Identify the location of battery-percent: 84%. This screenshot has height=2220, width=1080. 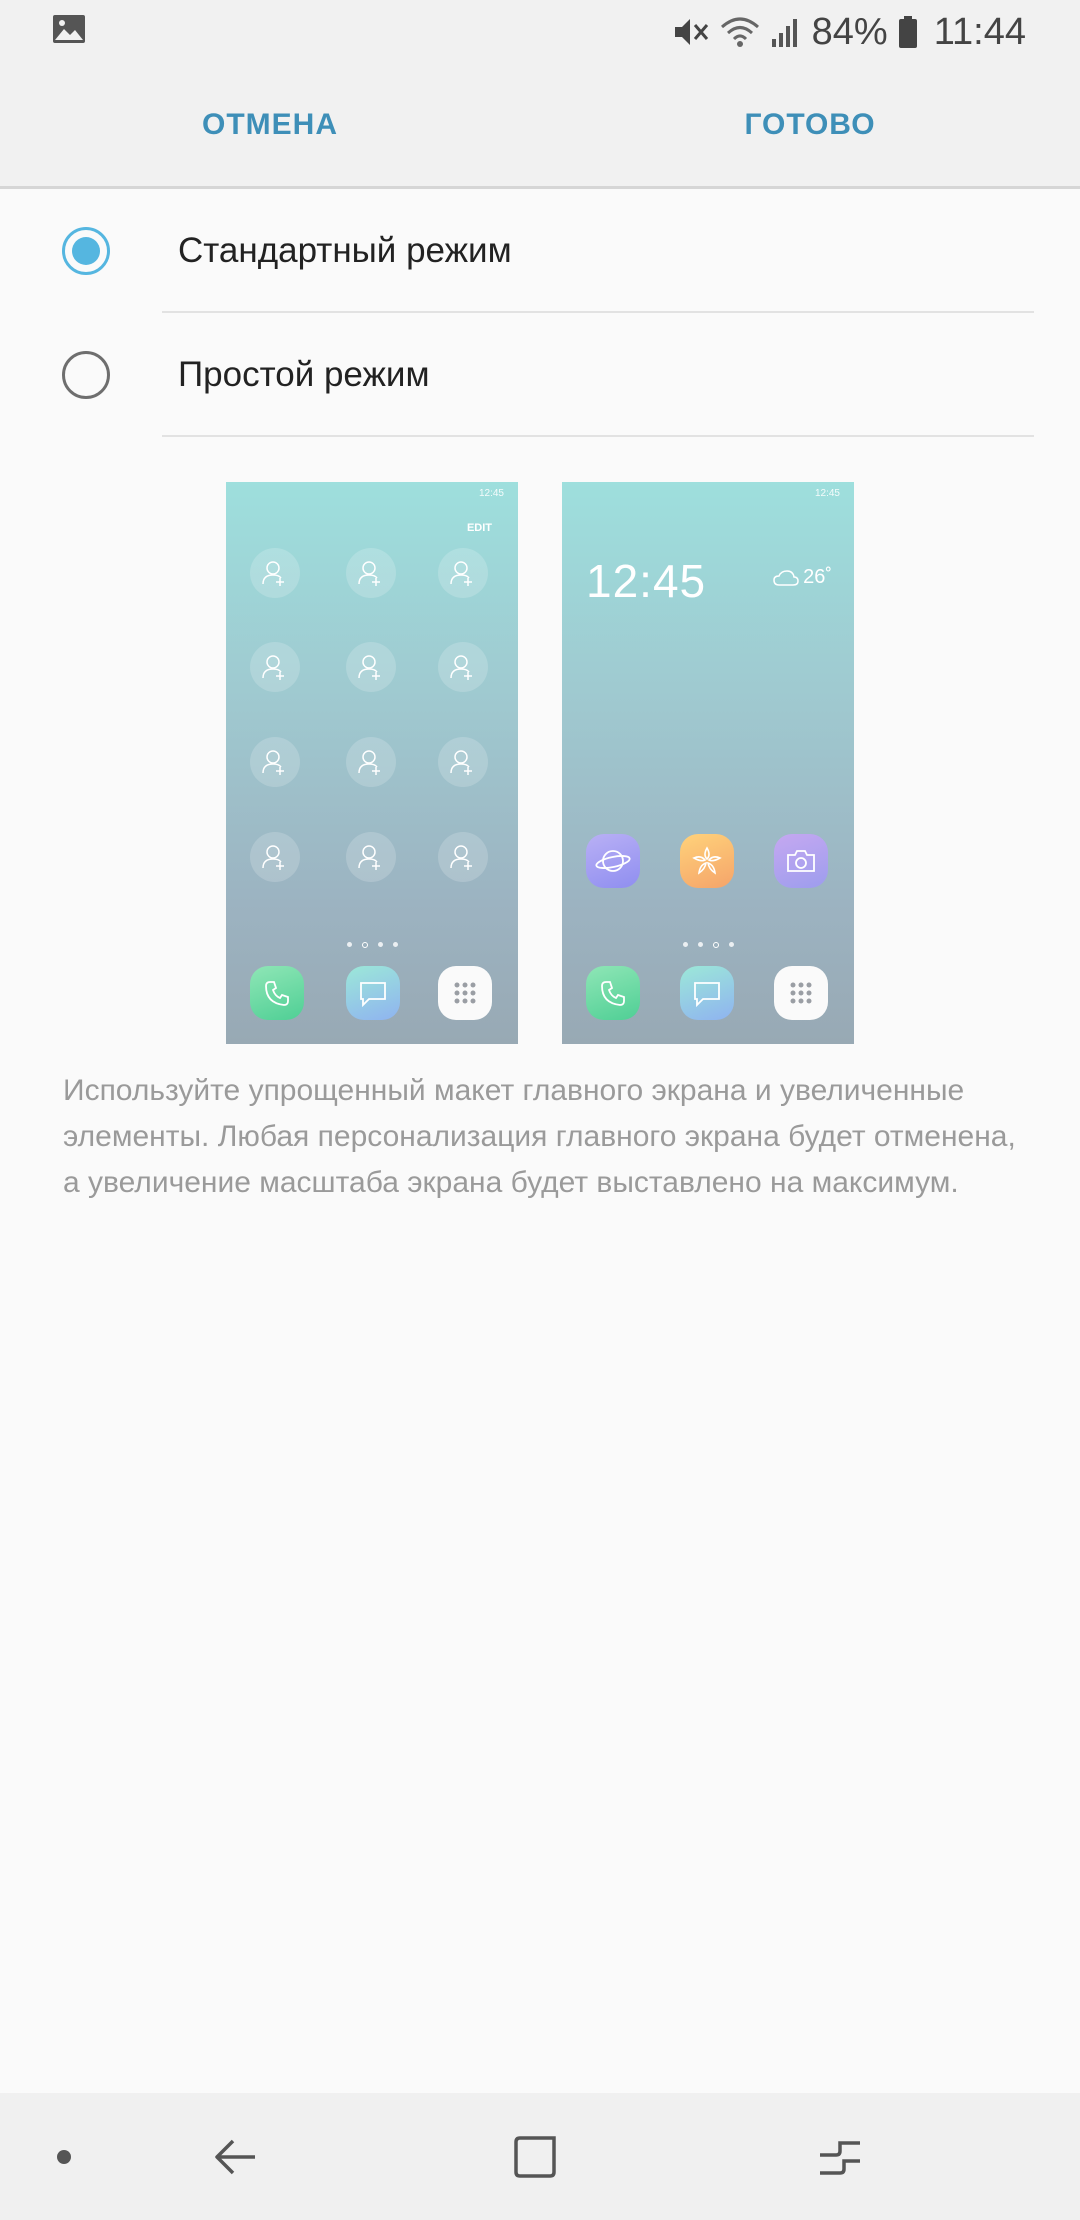
(849, 31).